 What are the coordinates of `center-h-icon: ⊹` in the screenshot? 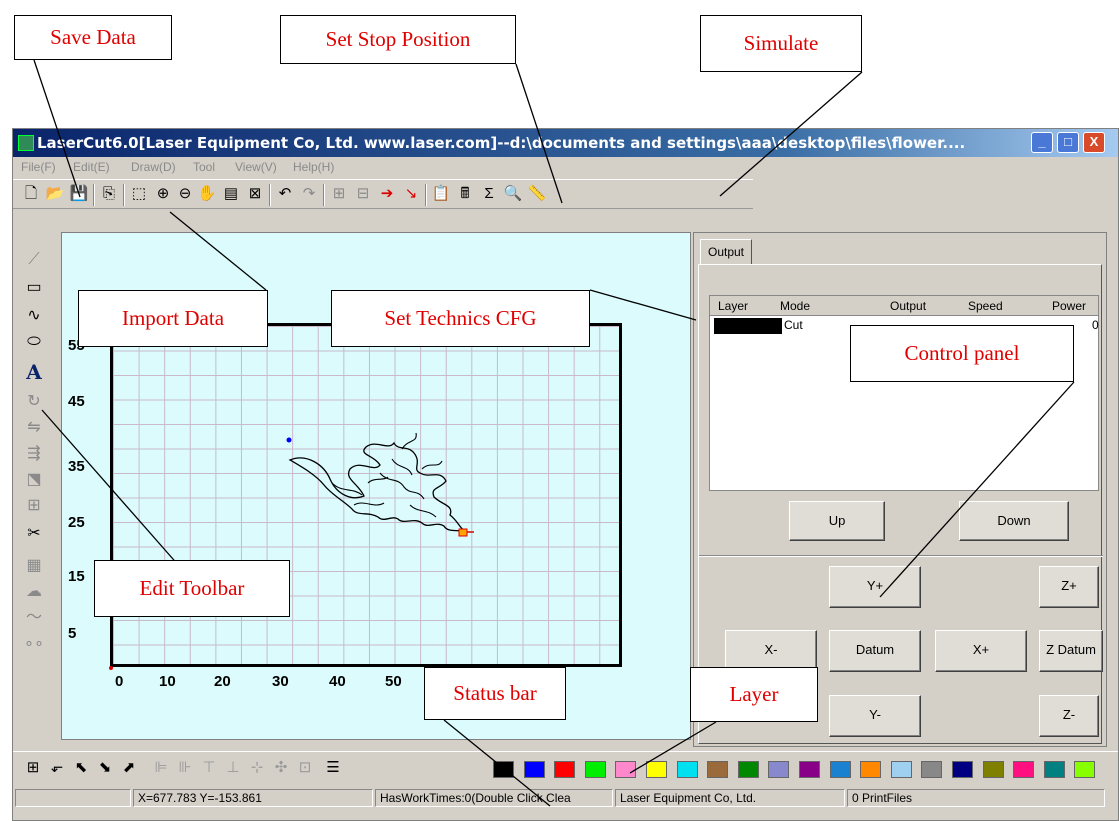 It's located at (257, 768).